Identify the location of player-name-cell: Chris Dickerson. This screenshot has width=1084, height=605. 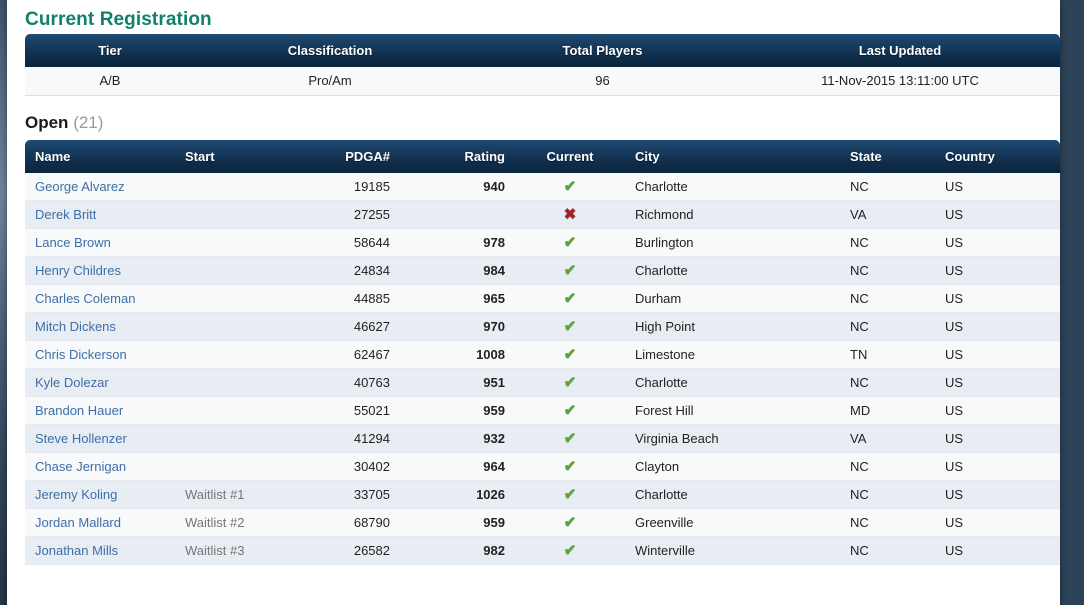
(100, 354).